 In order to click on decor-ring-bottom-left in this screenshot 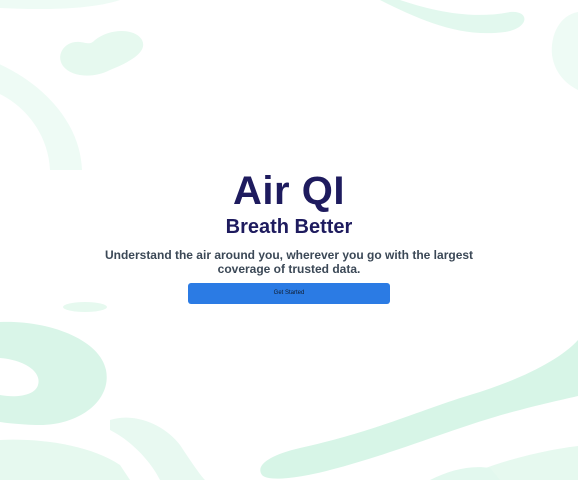, I will do `click(53, 373)`.